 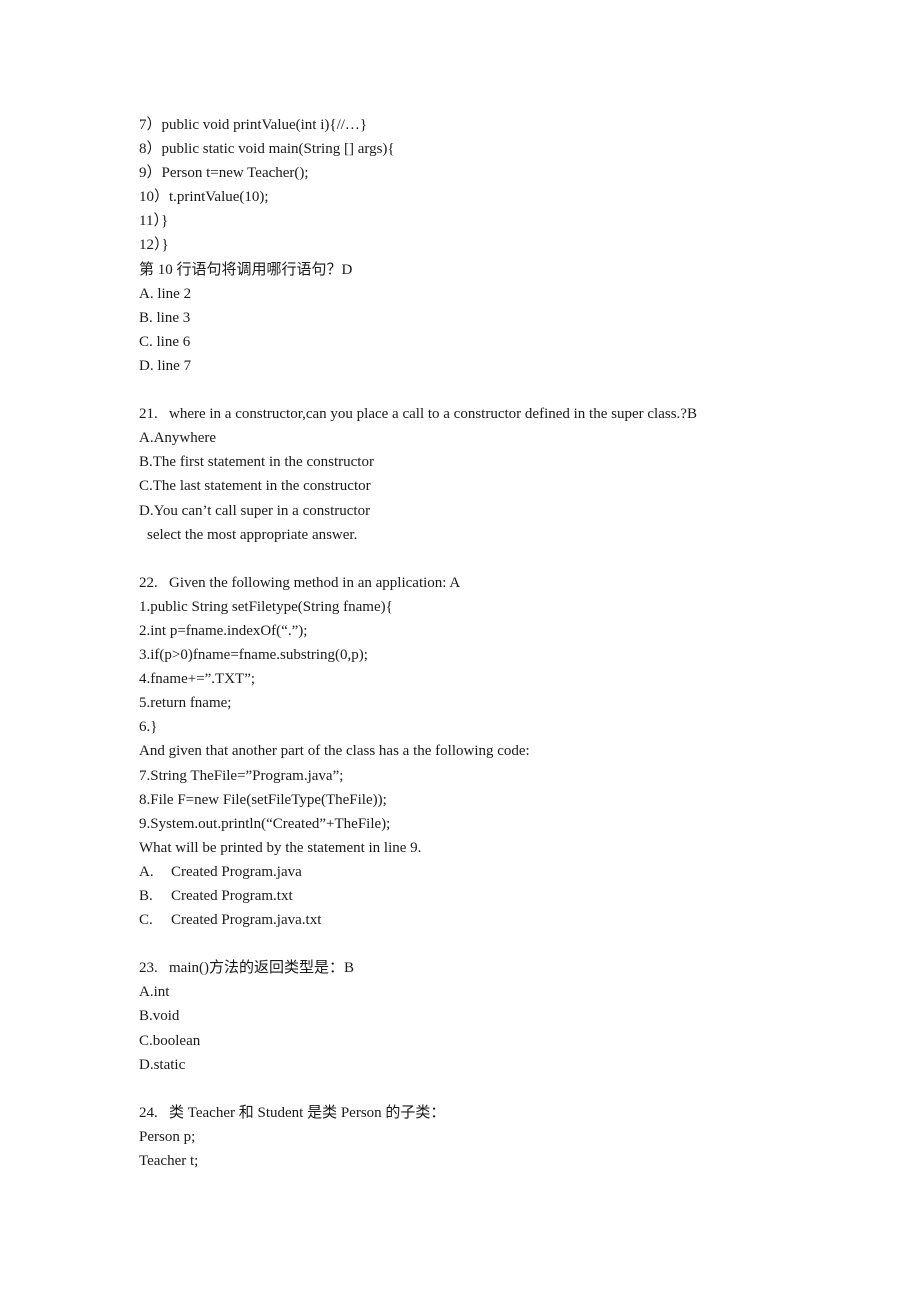 I want to click on question-20-options: A. line 2 B. line 3 C. line 6 D. line 7, so click(x=479, y=330).